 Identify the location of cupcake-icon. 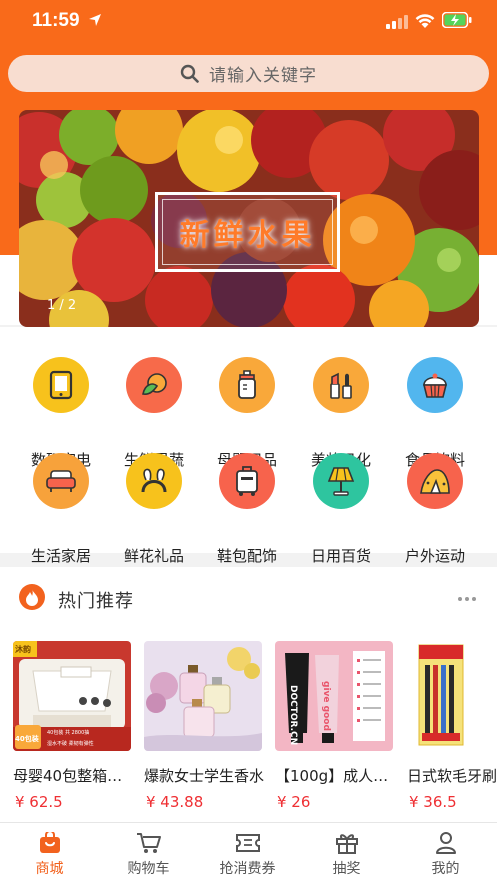
(435, 385).